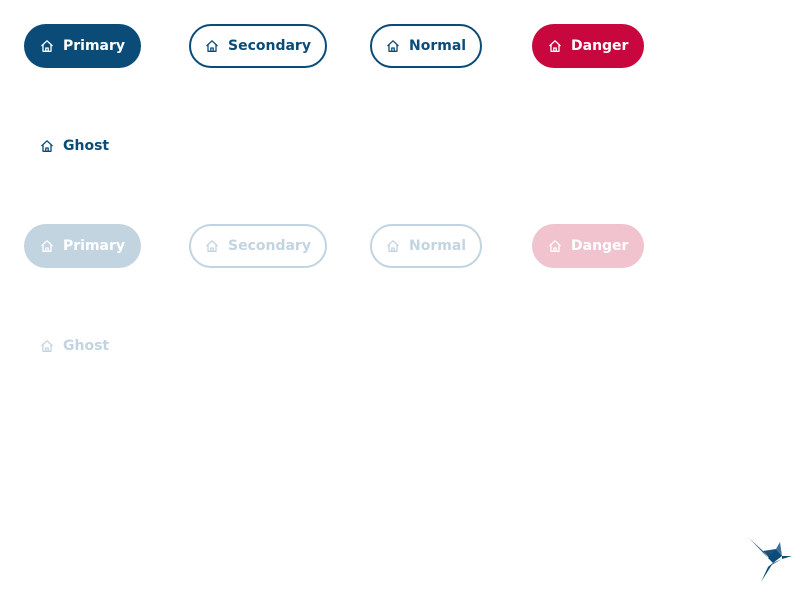  What do you see at coordinates (600, 46) in the screenshot?
I see `danger-button-label: Danger` at bounding box center [600, 46].